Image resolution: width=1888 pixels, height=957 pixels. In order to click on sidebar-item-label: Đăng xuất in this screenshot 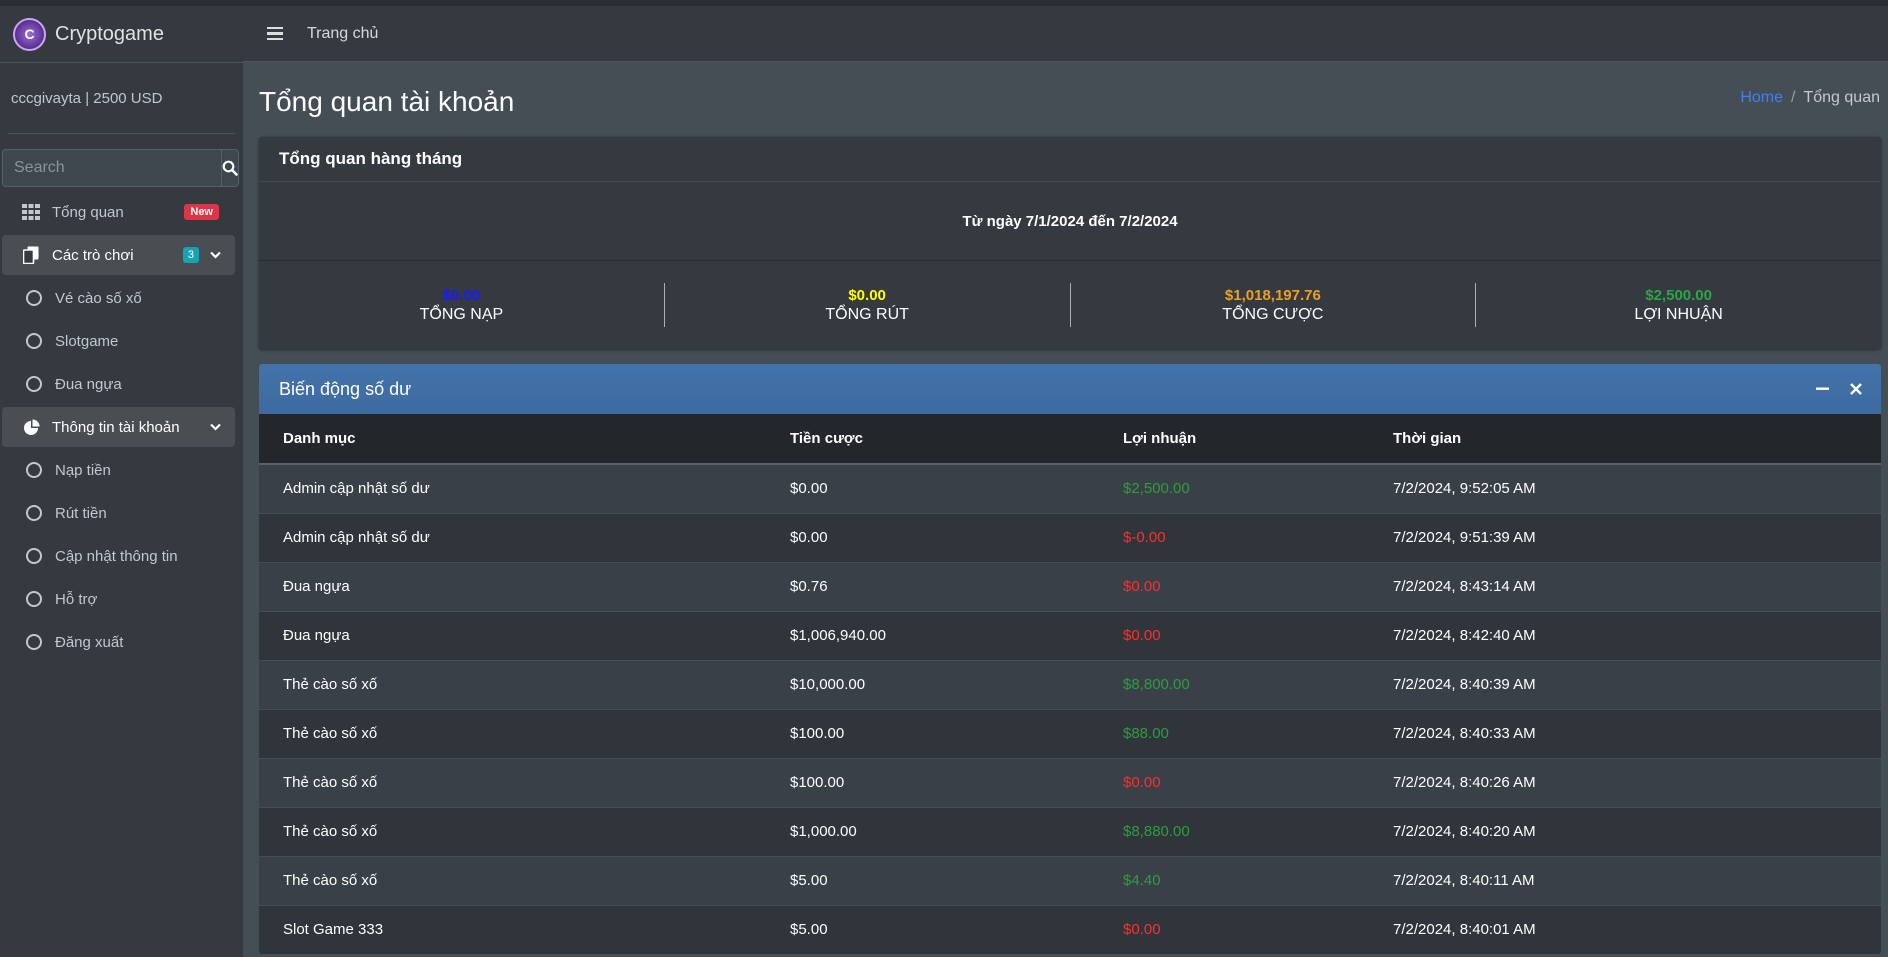, I will do `click(89, 642)`.